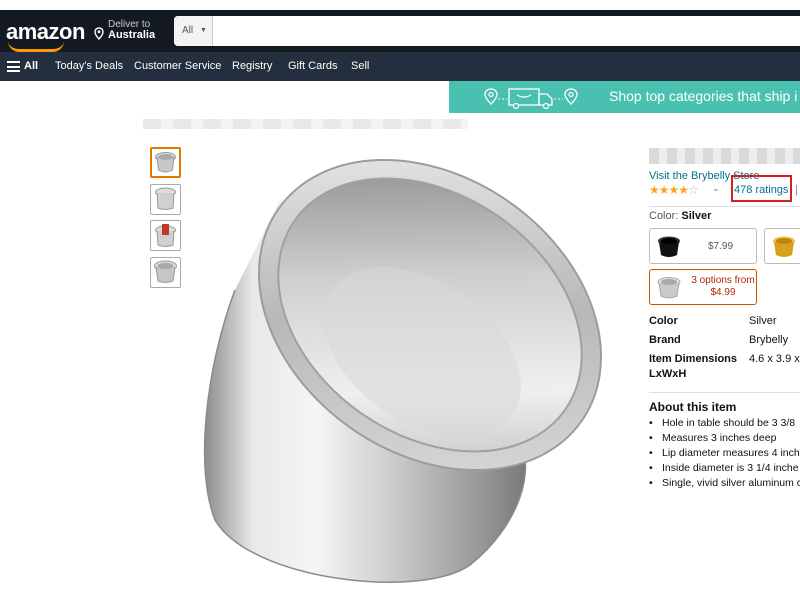 The width and height of the screenshot is (800, 612). What do you see at coordinates (664, 216) in the screenshot?
I see `color-label-key: Color:` at bounding box center [664, 216].